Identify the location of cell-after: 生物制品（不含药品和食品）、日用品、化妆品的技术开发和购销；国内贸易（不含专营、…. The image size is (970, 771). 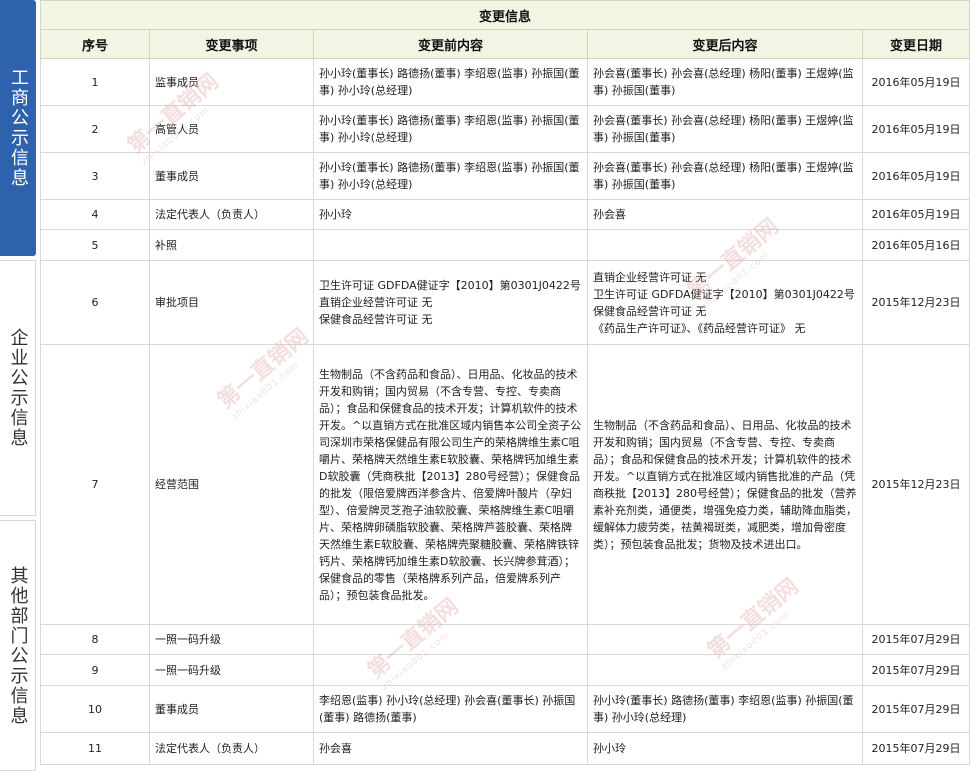
(725, 484).